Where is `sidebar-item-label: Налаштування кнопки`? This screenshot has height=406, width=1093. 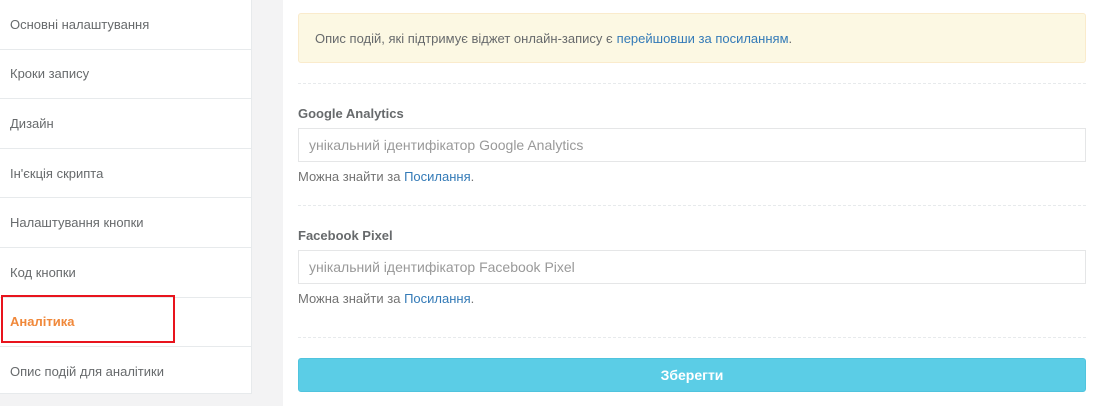
sidebar-item-label: Налаштування кнопки is located at coordinates (77, 223).